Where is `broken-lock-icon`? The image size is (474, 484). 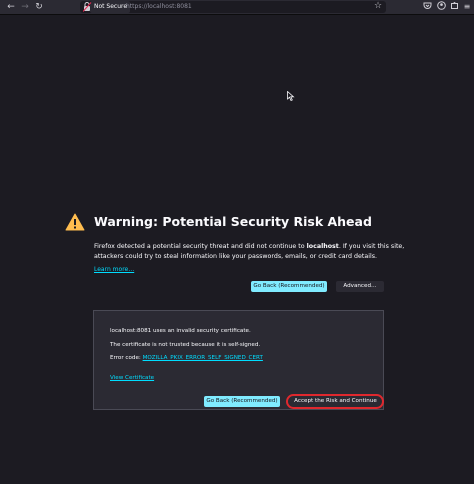
broken-lock-icon is located at coordinates (87, 7).